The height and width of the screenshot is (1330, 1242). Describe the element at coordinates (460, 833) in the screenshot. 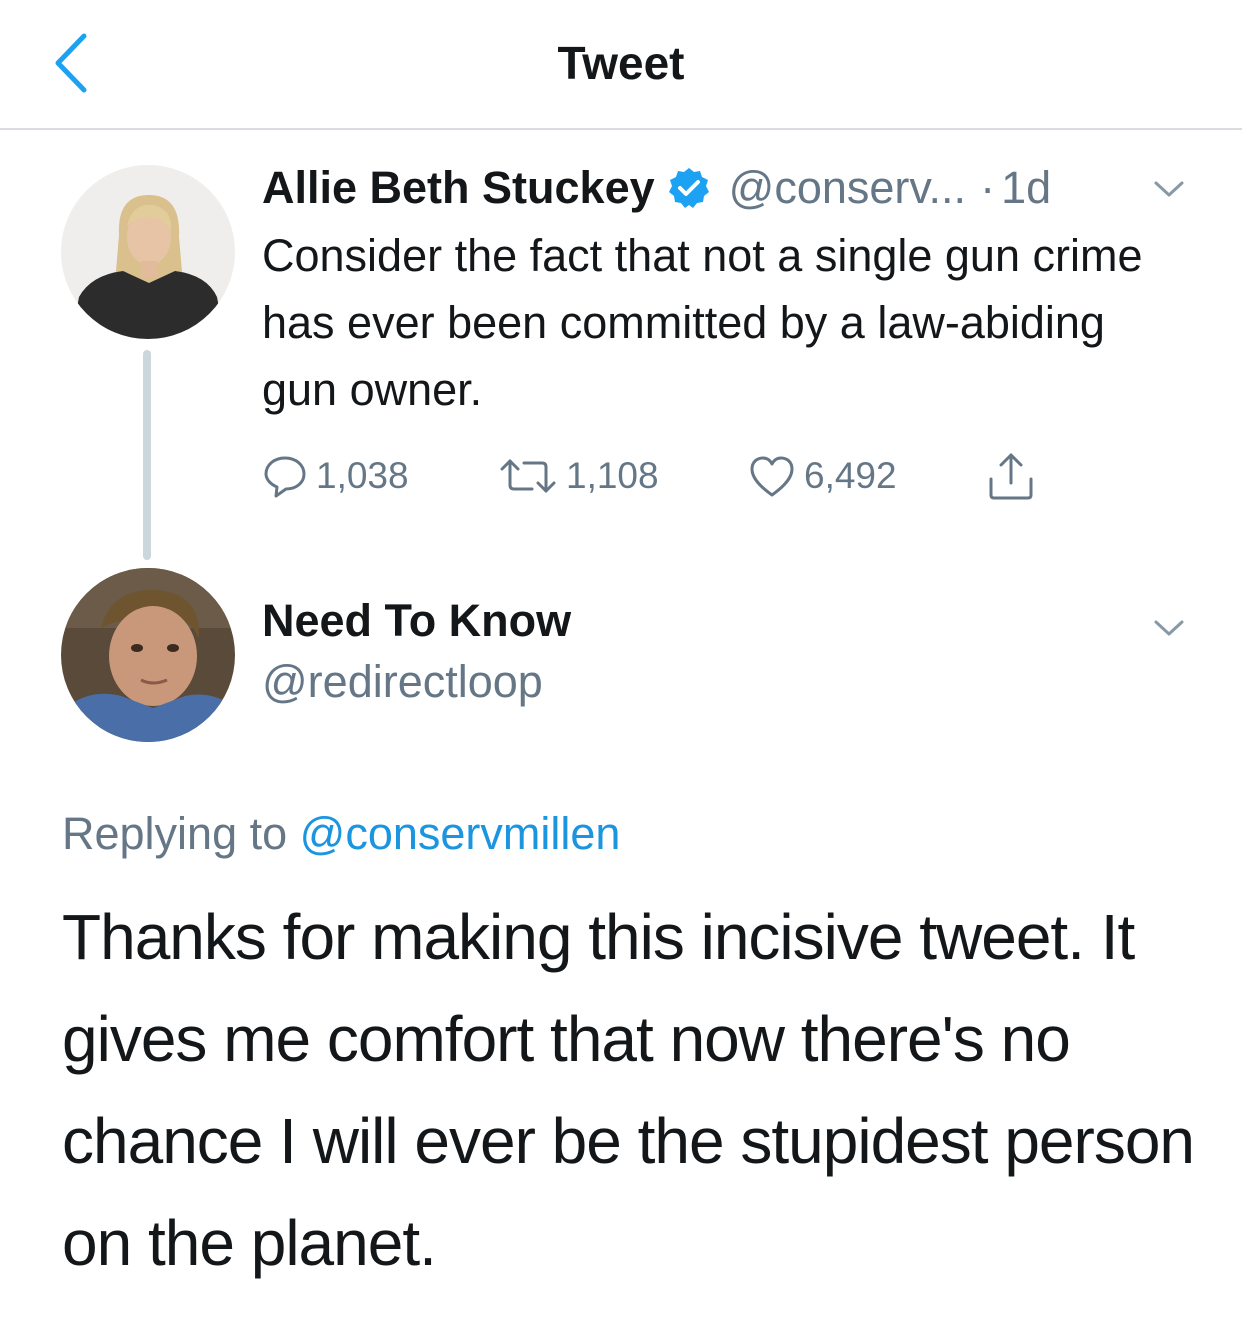

I see `replying-to-mention: @conservmillen` at that location.